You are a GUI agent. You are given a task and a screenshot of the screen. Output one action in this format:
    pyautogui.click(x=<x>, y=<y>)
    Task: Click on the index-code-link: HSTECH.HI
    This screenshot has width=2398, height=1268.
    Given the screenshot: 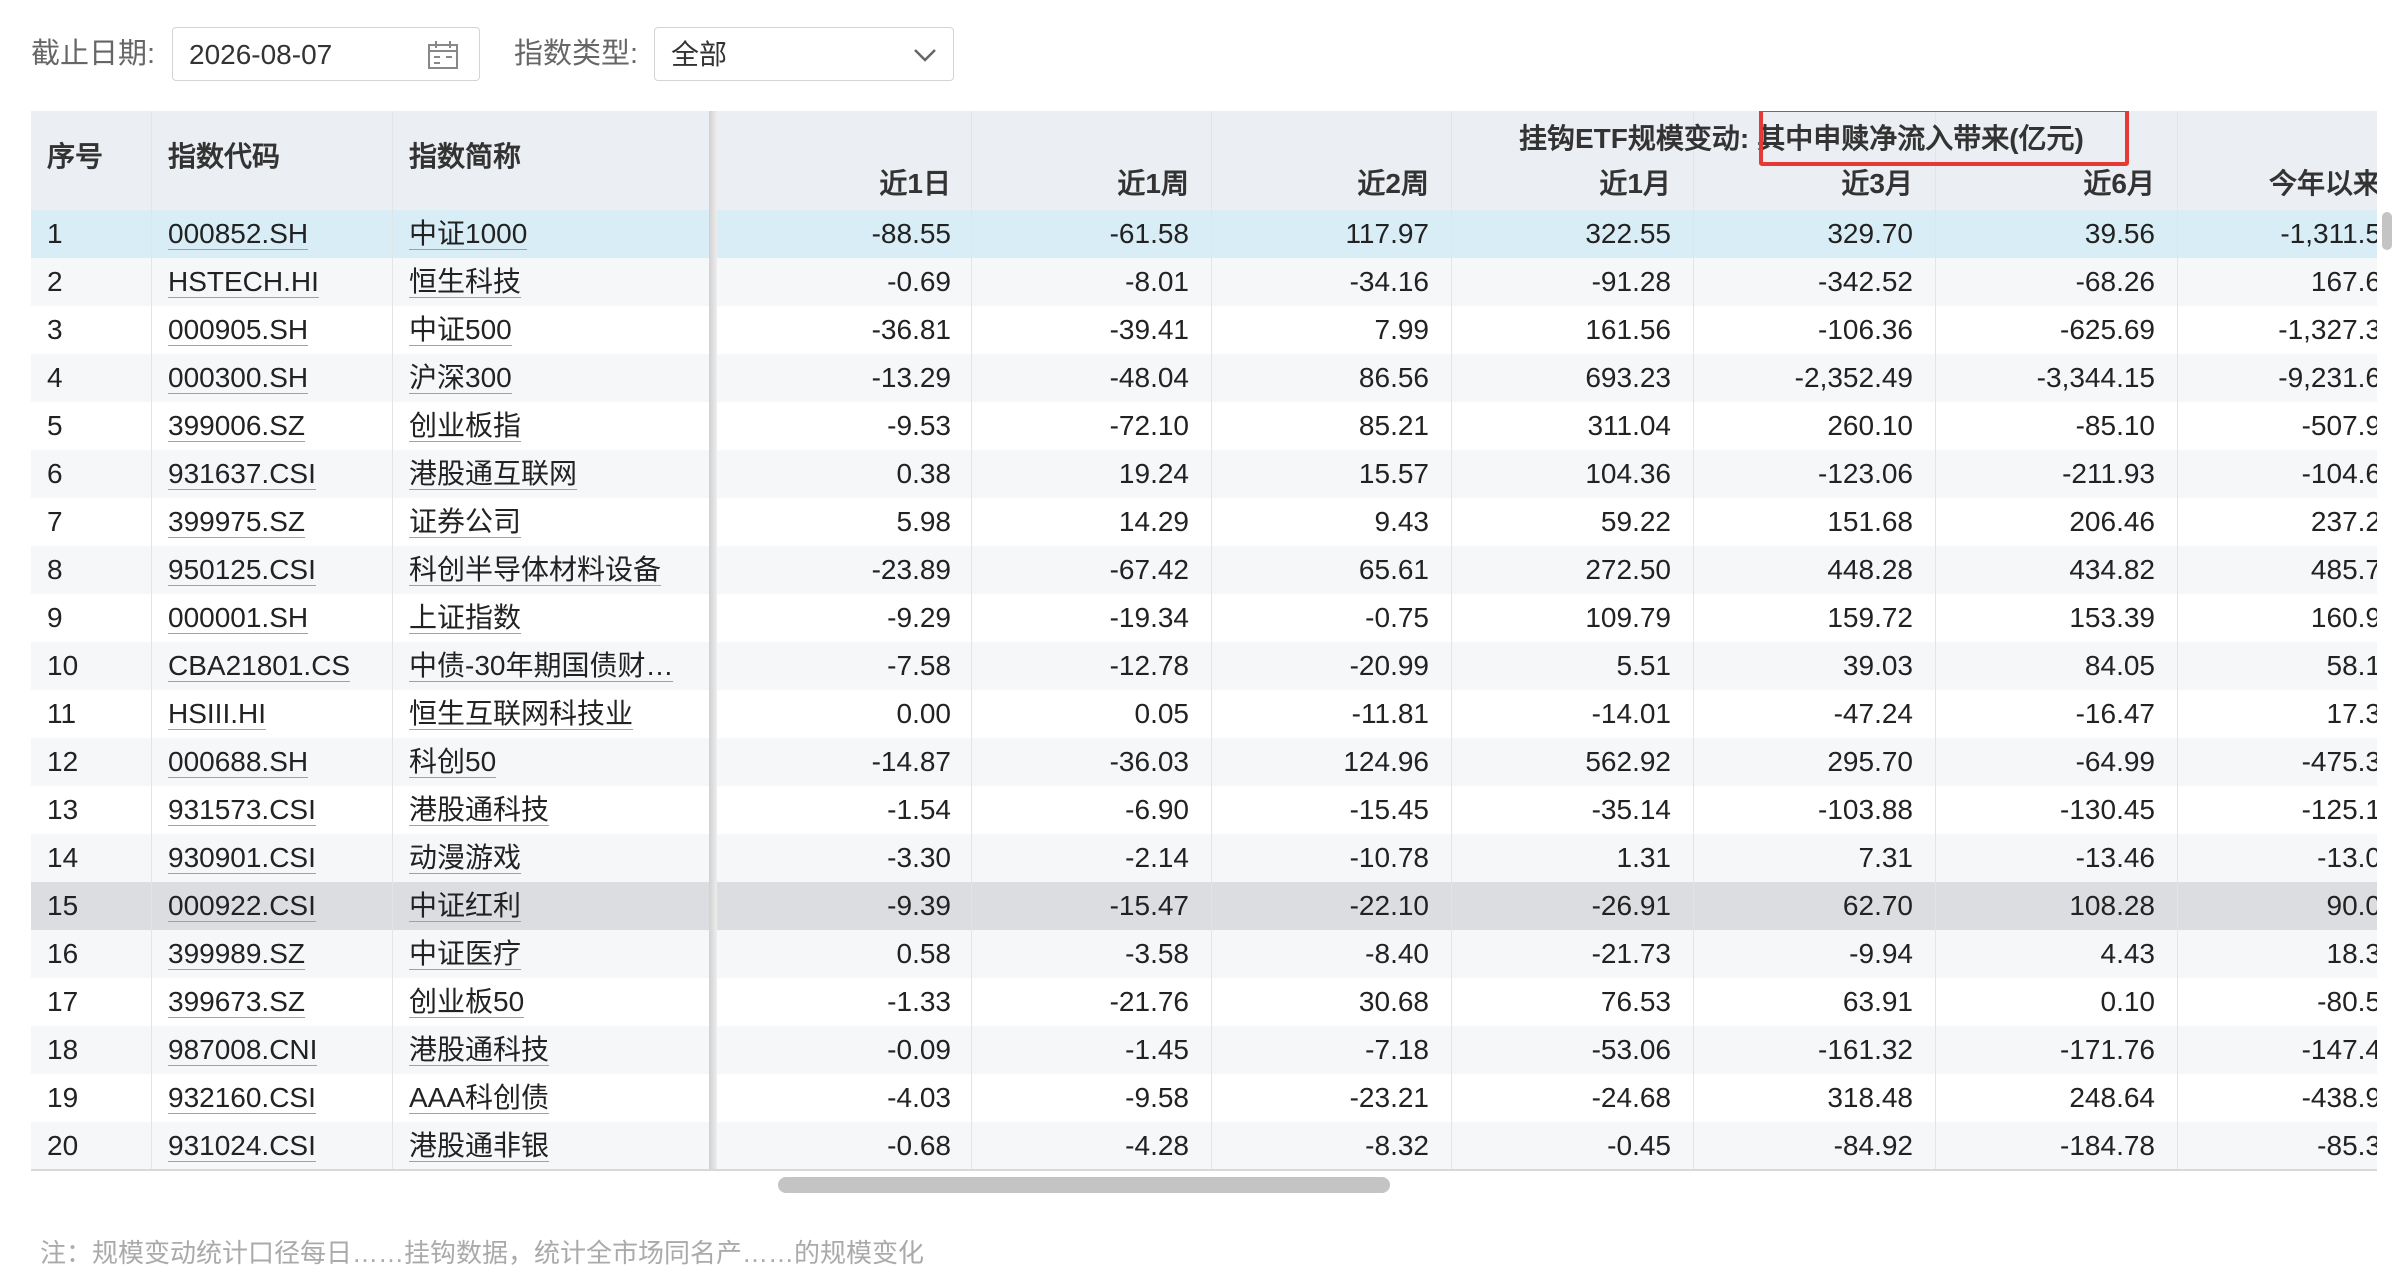 What is the action you would take?
    pyautogui.click(x=243, y=282)
    